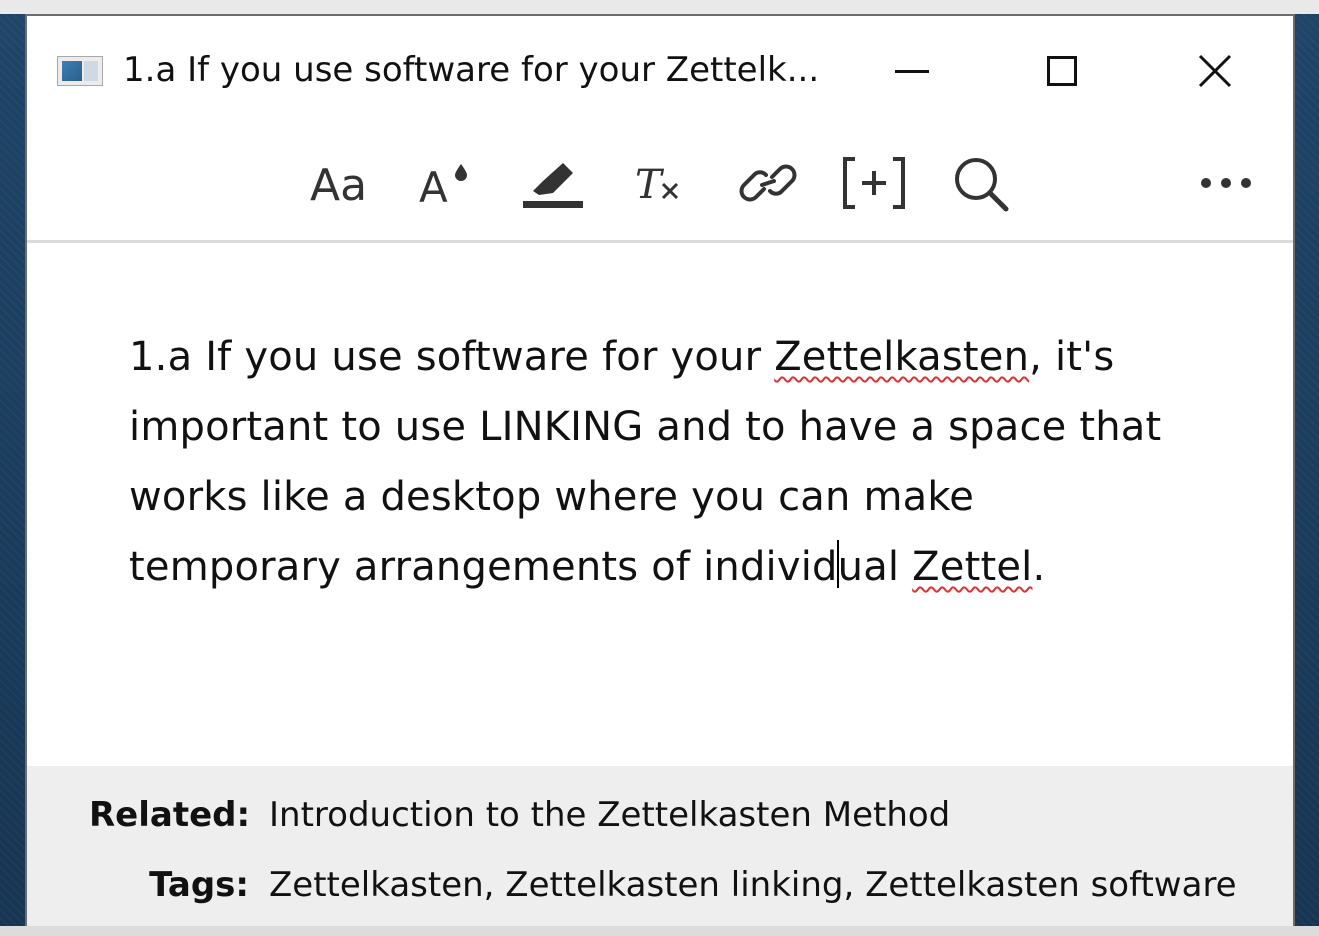 The image size is (1319, 936). What do you see at coordinates (972, 567) in the screenshot?
I see `misspelled-word: Zettel` at bounding box center [972, 567].